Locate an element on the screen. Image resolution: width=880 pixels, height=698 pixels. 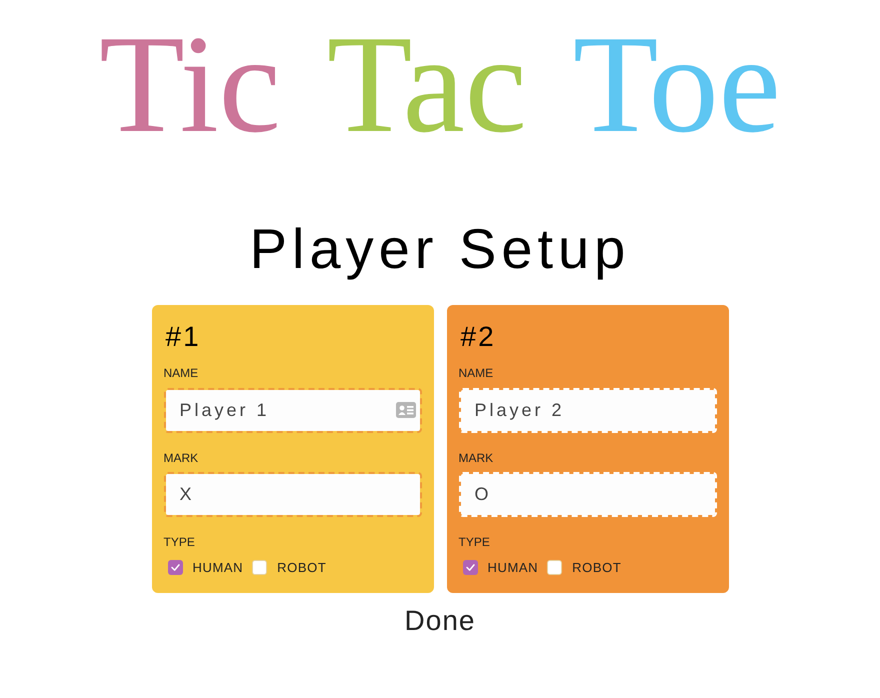
player-number: #1 is located at coordinates (183, 337).